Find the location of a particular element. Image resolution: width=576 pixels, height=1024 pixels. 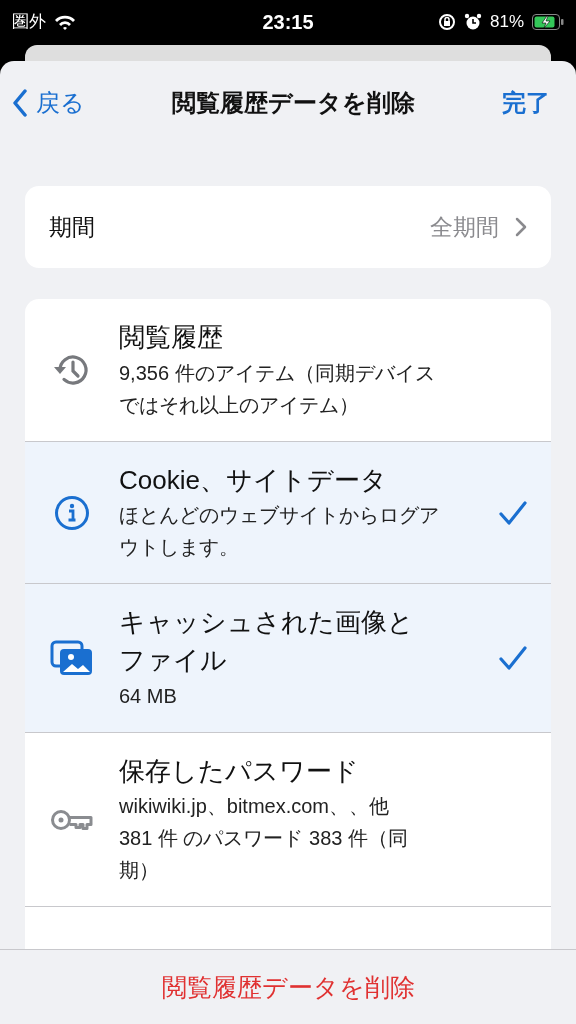

key-icon is located at coordinates (72, 819).